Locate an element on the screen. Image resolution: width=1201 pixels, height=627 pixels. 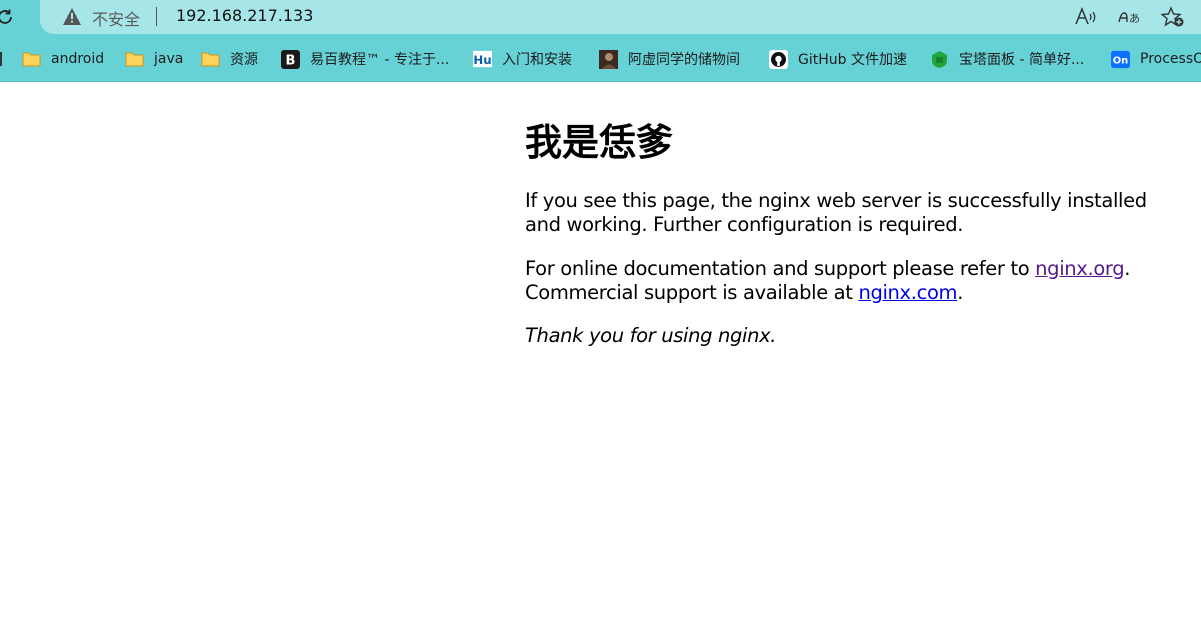
translate-icon: あ is located at coordinates (1129, 17).